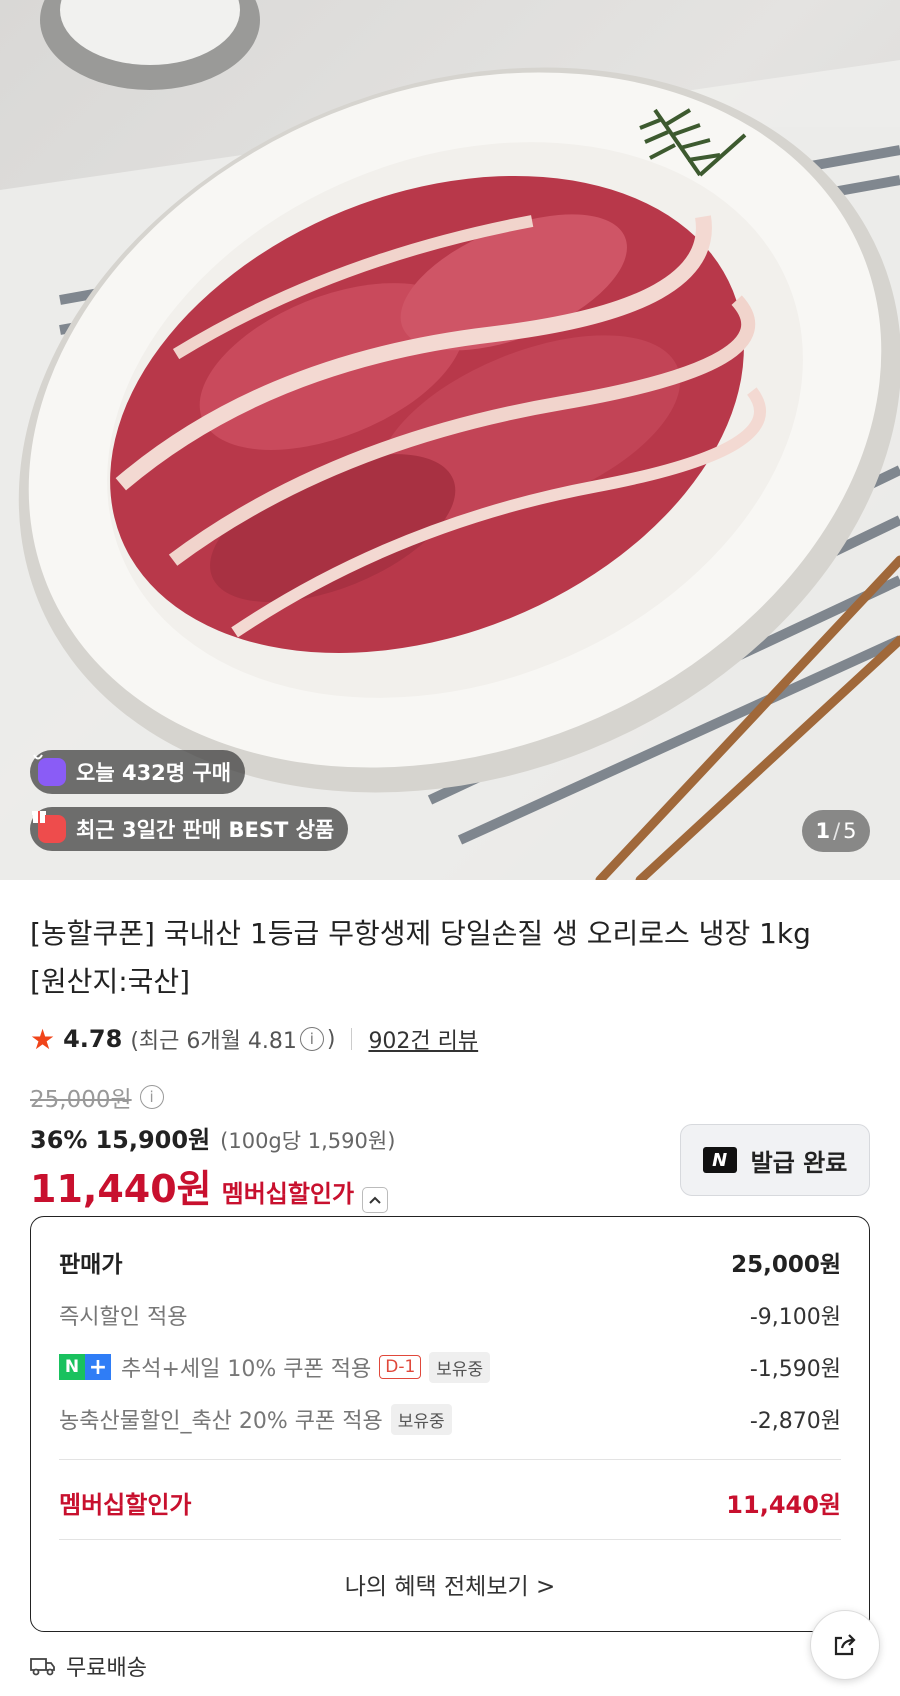 The image size is (900, 1696). I want to click on breakdown-row-agri-coupon: 농축산물할인_축산 20% 쿠폰 적용 보유중 -2,870원, so click(450, 1419).